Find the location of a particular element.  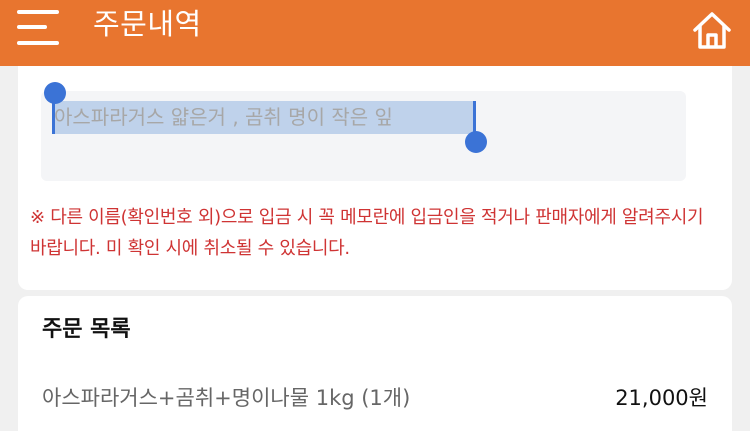

memo-text: 아스파라거스 얇은거 , 곰취 명이 작은 잎 is located at coordinates (223, 117).